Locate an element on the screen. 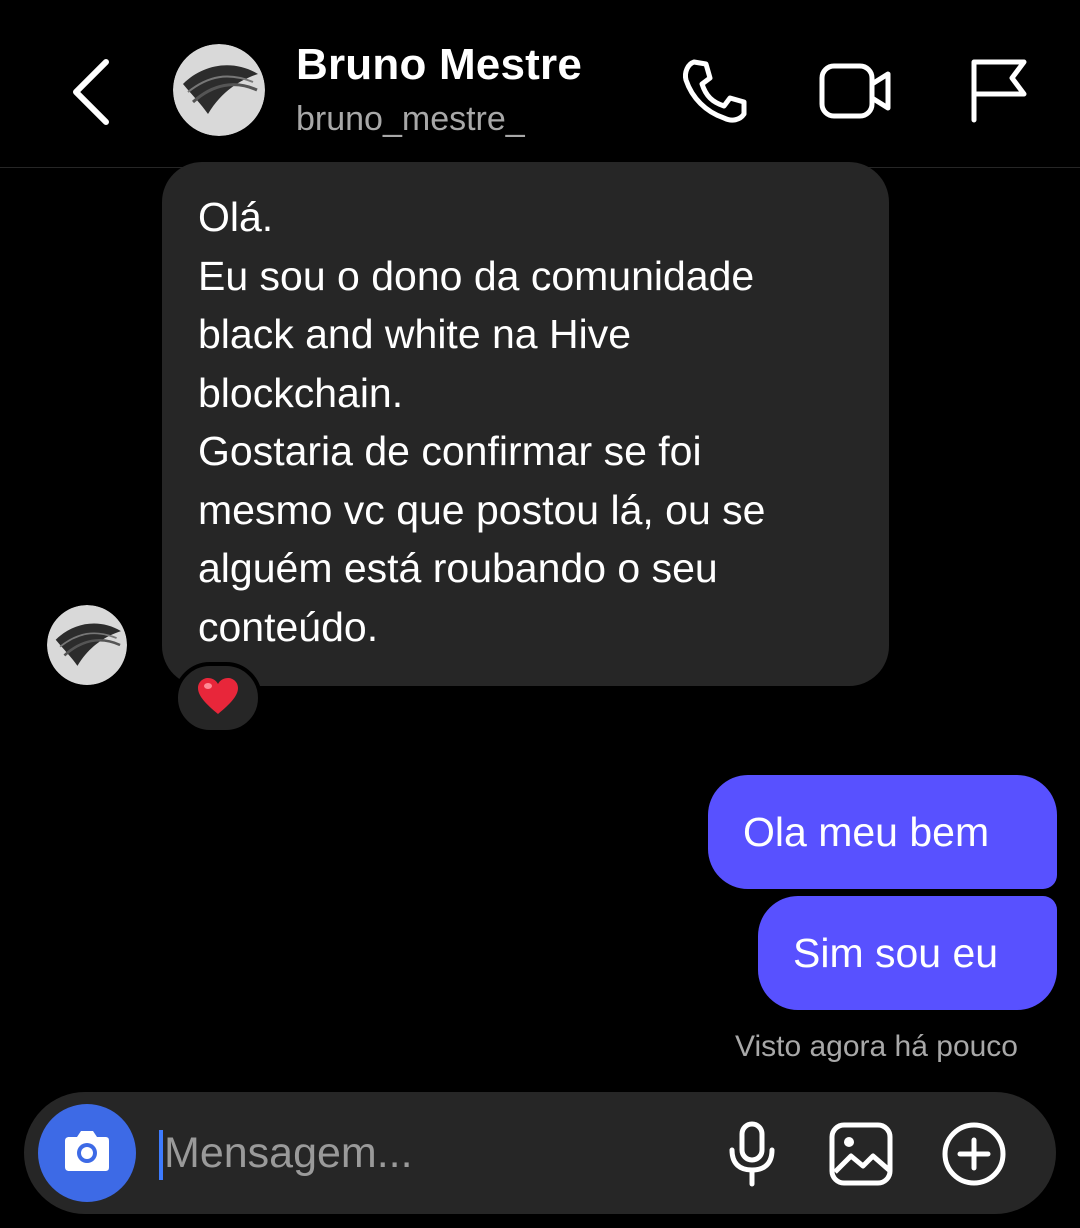  message-line: black and white na Hive is located at coordinates (415, 334).